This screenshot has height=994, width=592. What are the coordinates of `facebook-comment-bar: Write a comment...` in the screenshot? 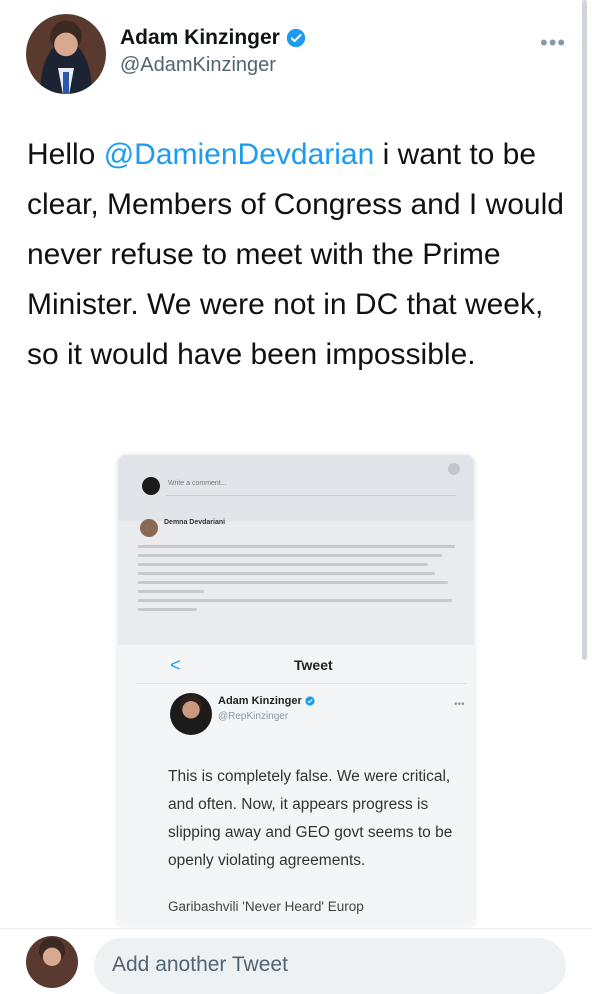 It's located at (296, 488).